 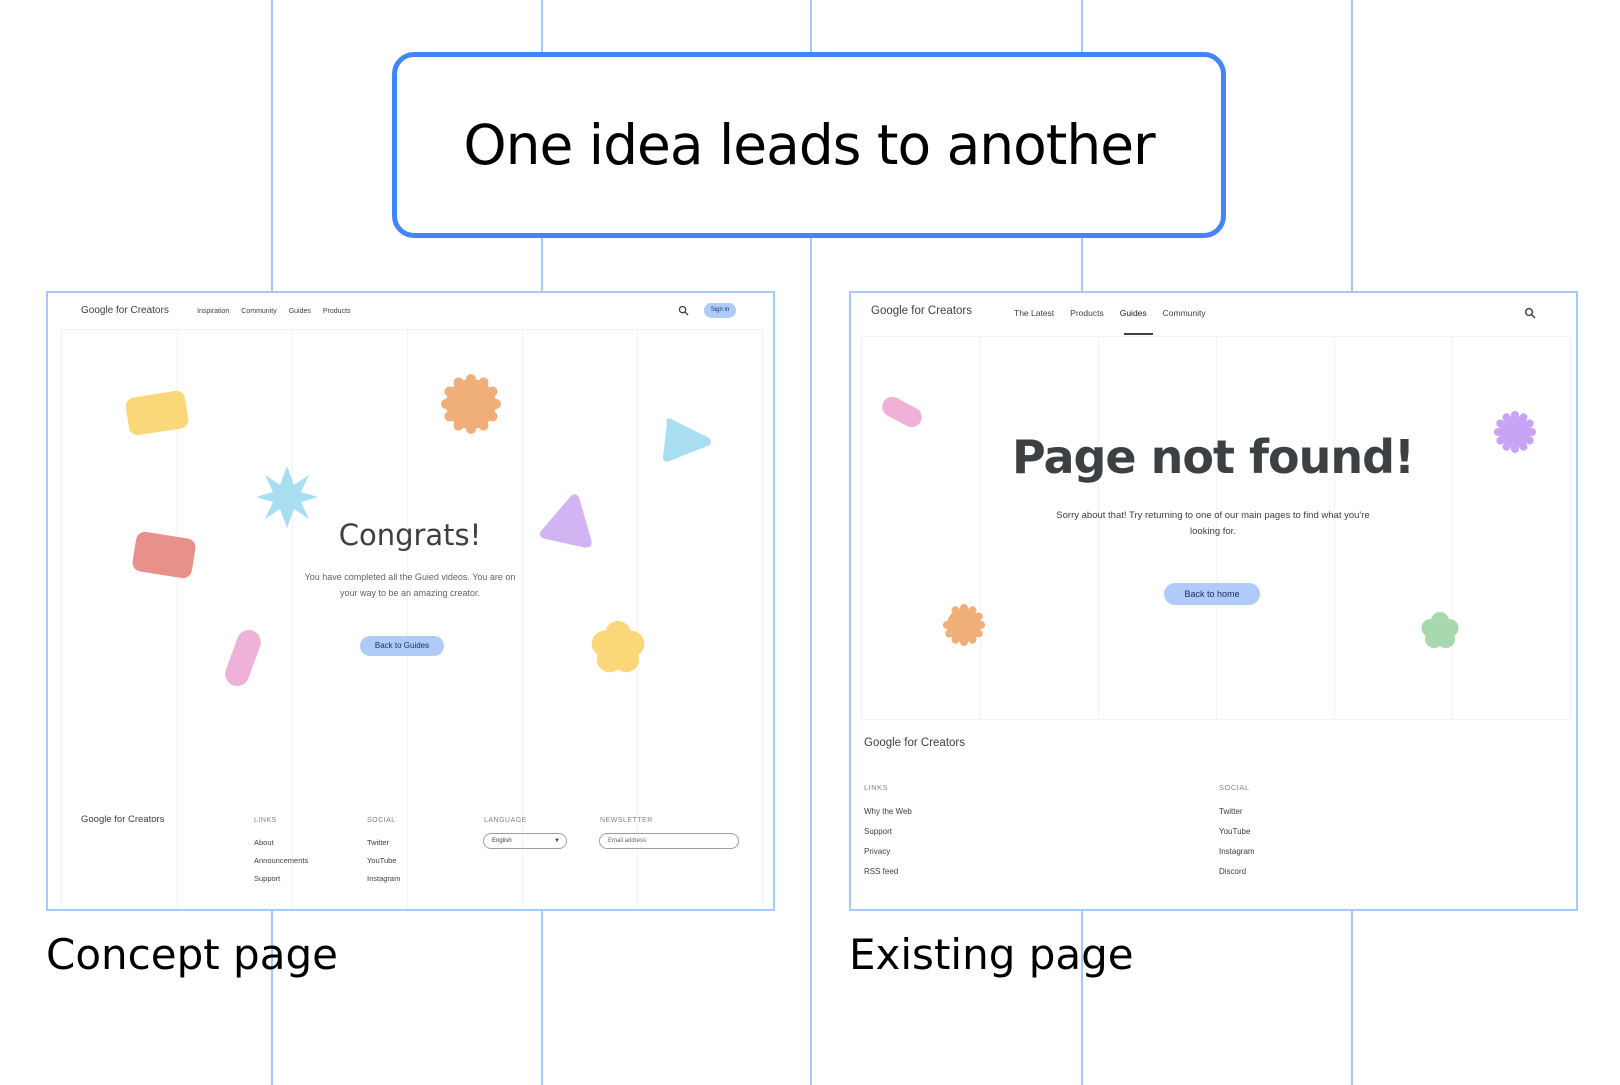 What do you see at coordinates (1213, 531) in the screenshot?
I see `existing-message-line: looking for.` at bounding box center [1213, 531].